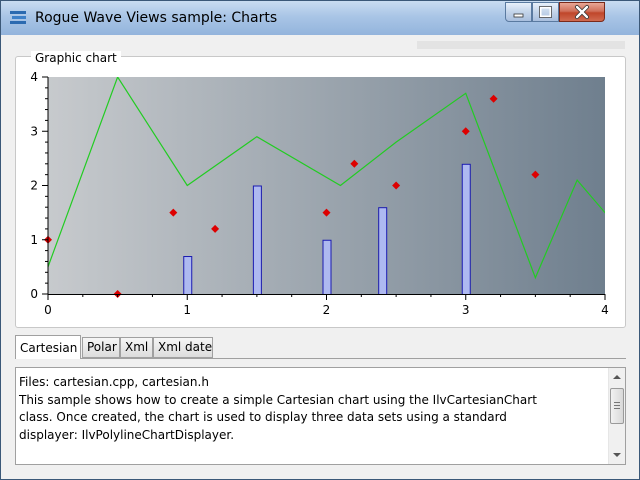 This screenshot has width=640, height=480. What do you see at coordinates (605, 310) in the screenshot?
I see `x-tick-label: 4` at bounding box center [605, 310].